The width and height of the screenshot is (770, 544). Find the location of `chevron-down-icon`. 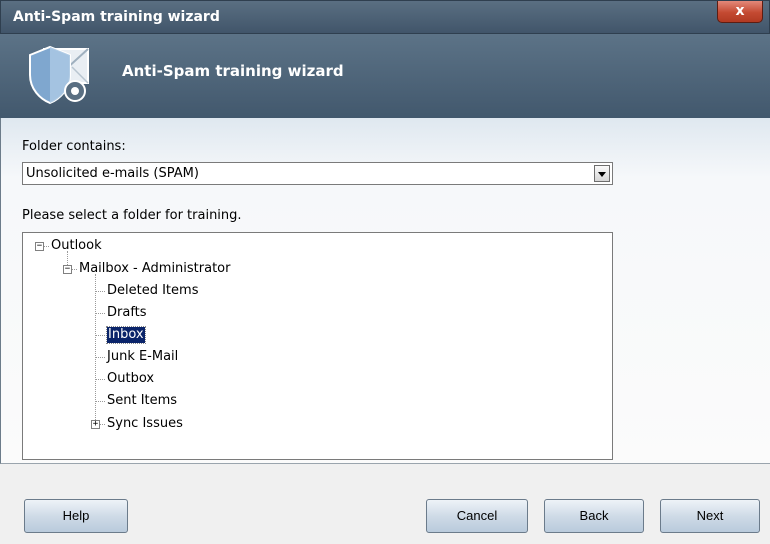

chevron-down-icon is located at coordinates (602, 173).